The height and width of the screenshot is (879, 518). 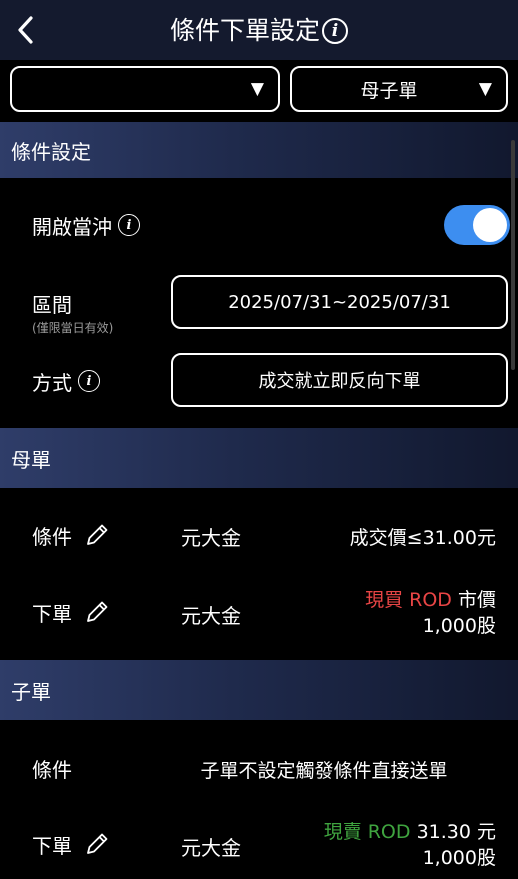 I want to click on dropdown-row: ▼ 母子單 ▼, so click(x=259, y=91).